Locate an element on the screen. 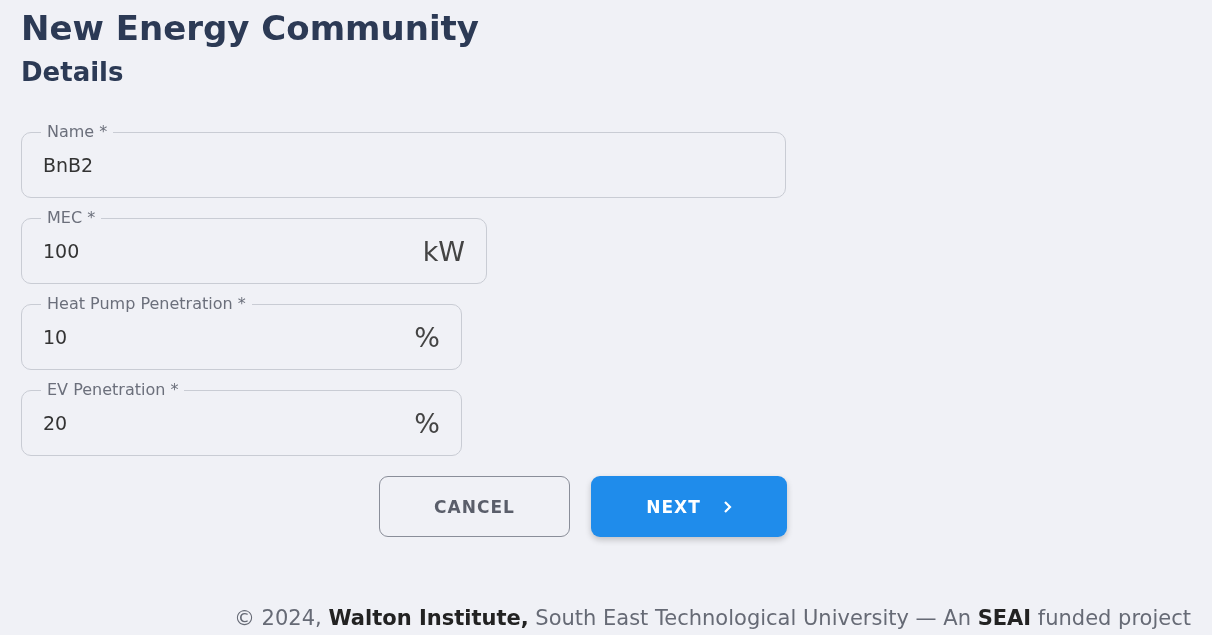 This screenshot has width=1212, height=635. field-value: 20 is located at coordinates (229, 423).